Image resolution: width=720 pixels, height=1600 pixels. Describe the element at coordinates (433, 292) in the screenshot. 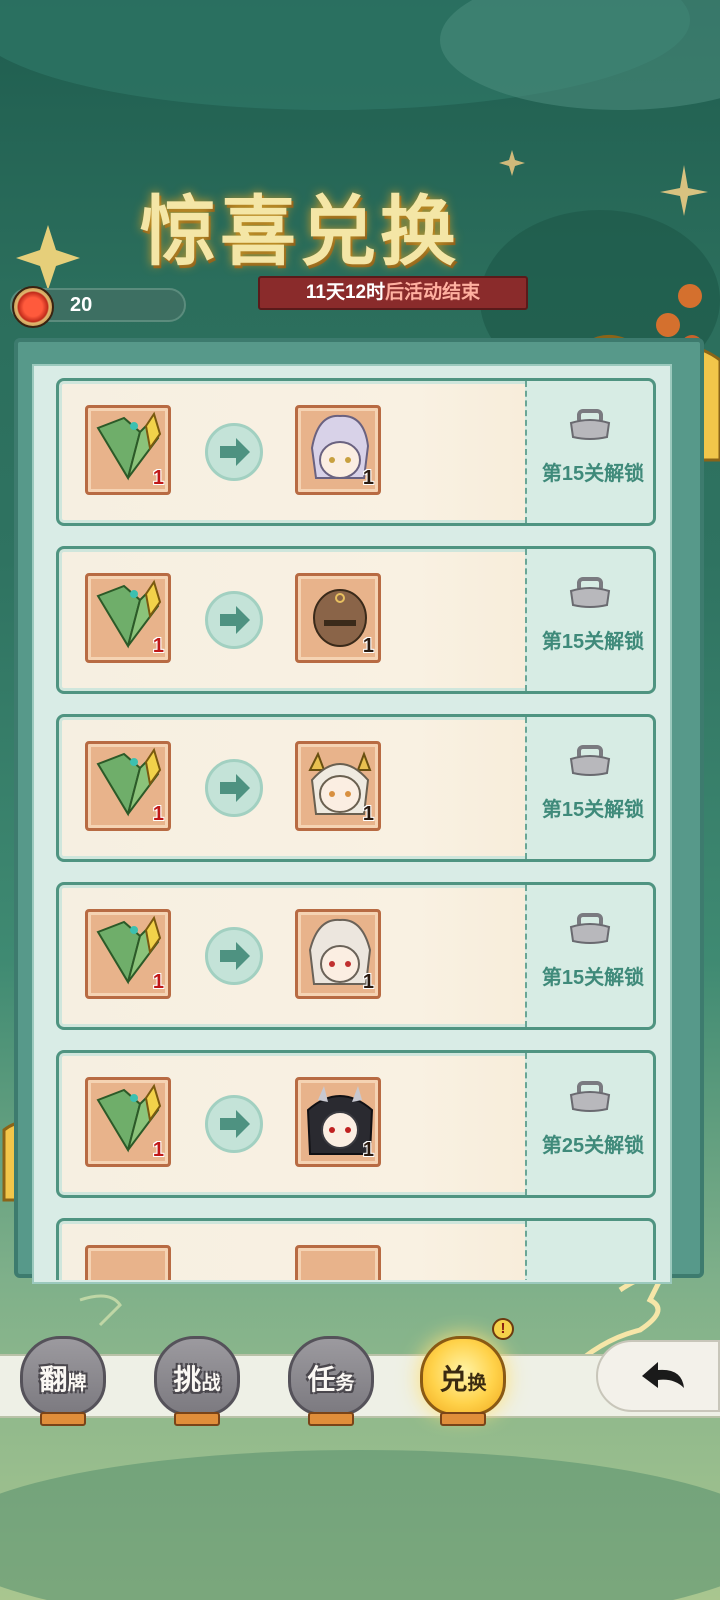

I see `timer-suffix: 后活动结束` at that location.